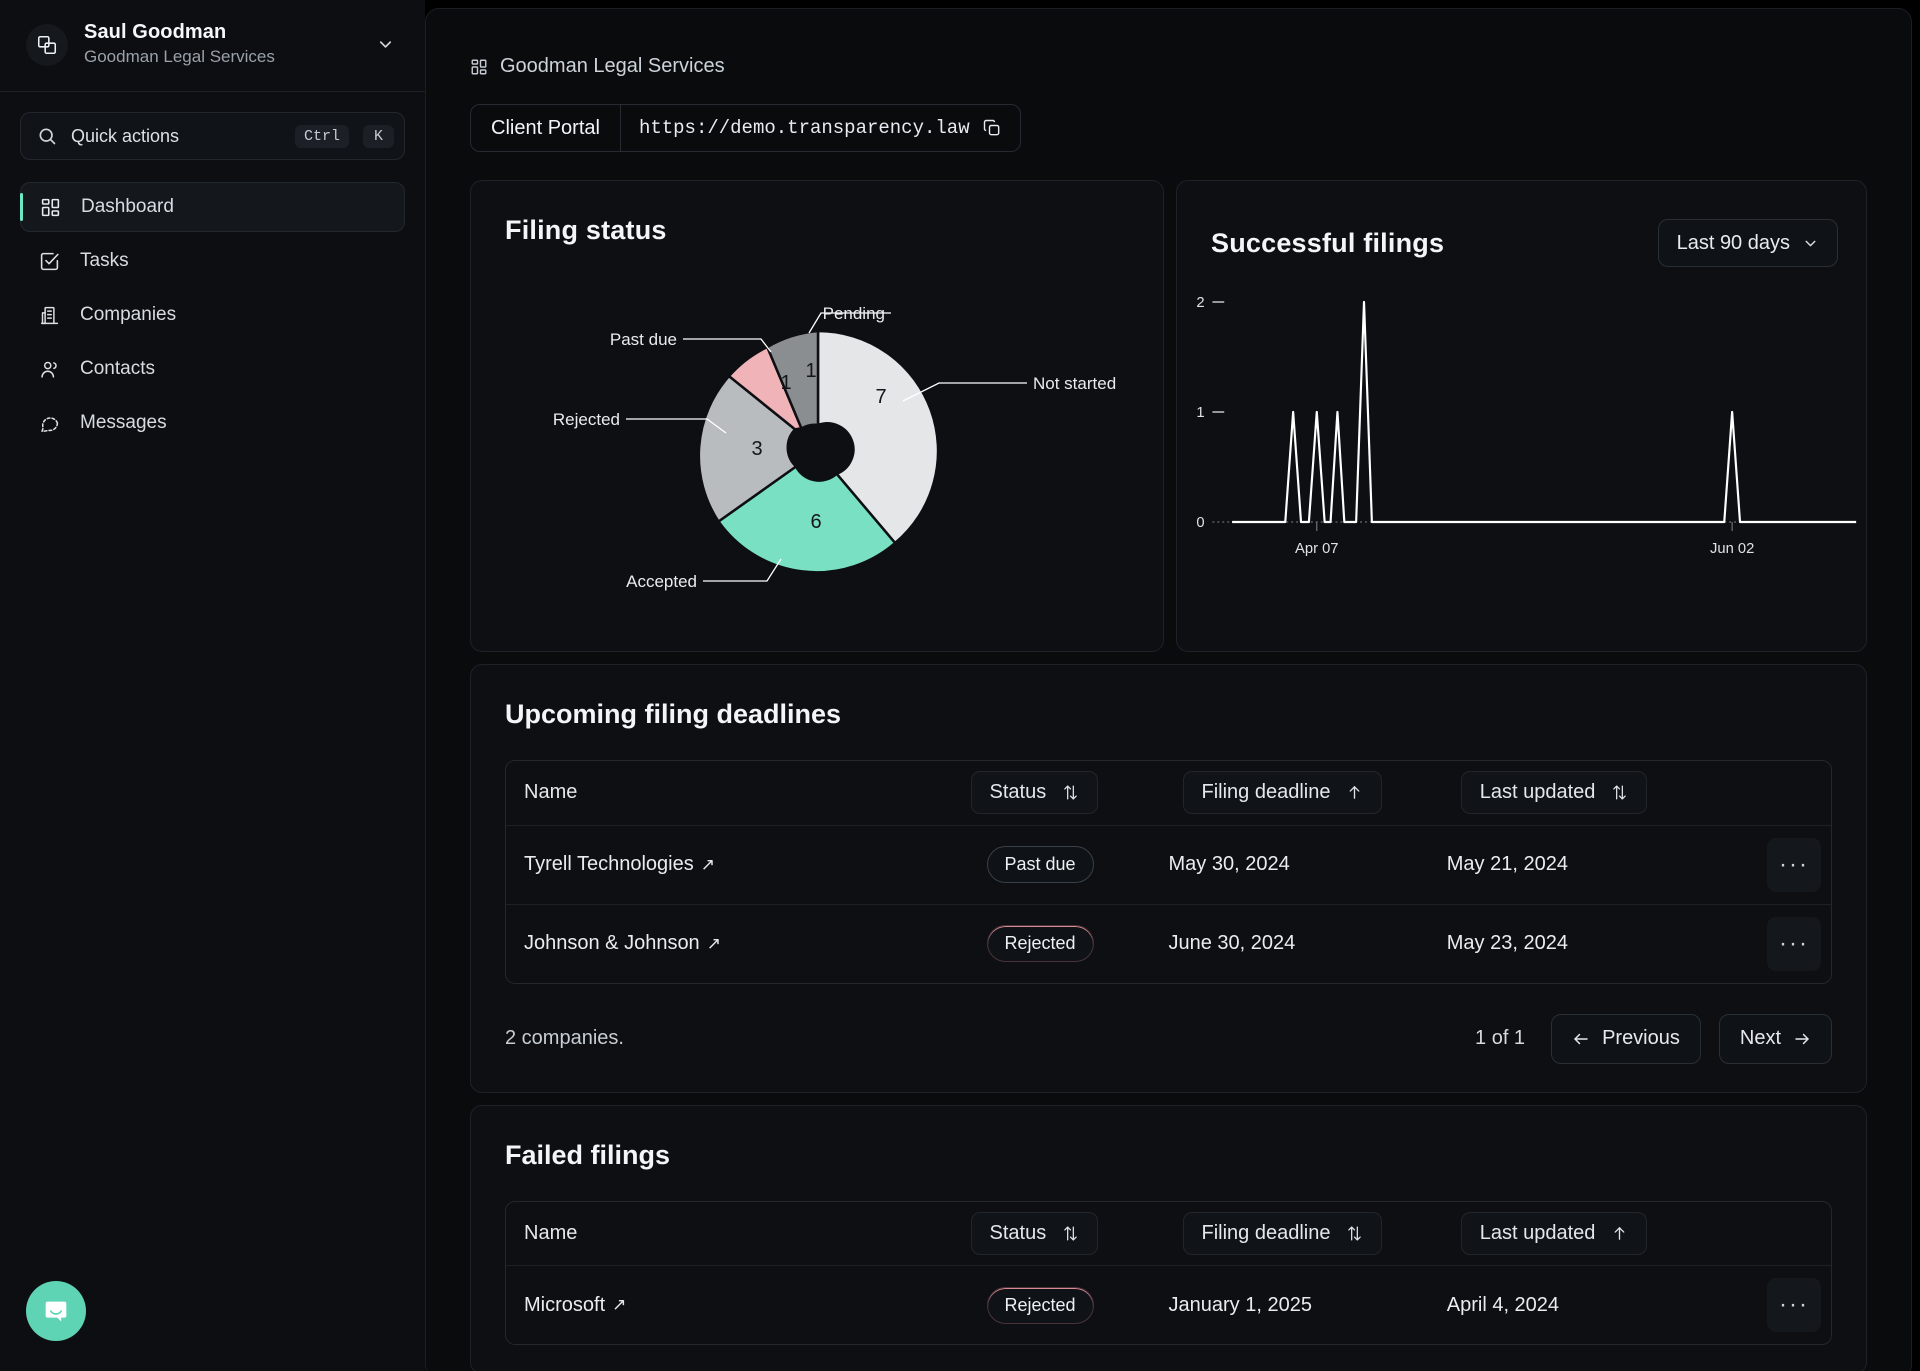 Image resolution: width=1920 pixels, height=1371 pixels. Describe the element at coordinates (155, 32) in the screenshot. I see `workspace-user-name: Saul Goodman` at that location.